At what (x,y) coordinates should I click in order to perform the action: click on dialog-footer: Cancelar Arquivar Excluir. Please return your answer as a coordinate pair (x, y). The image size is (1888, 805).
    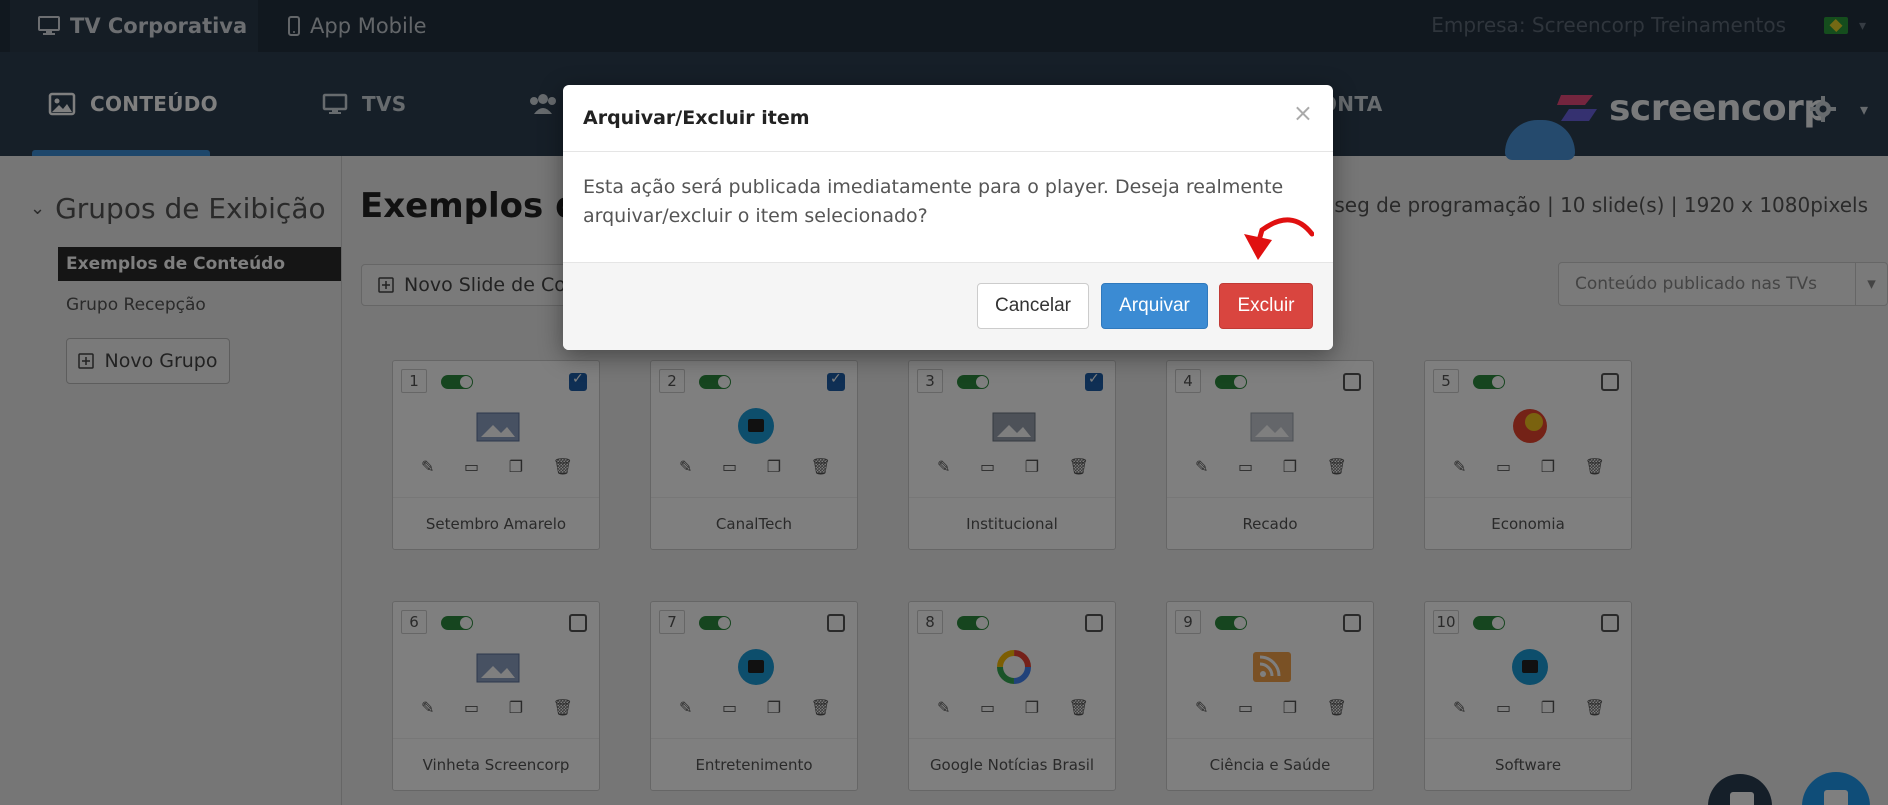
    Looking at the image, I should click on (948, 306).